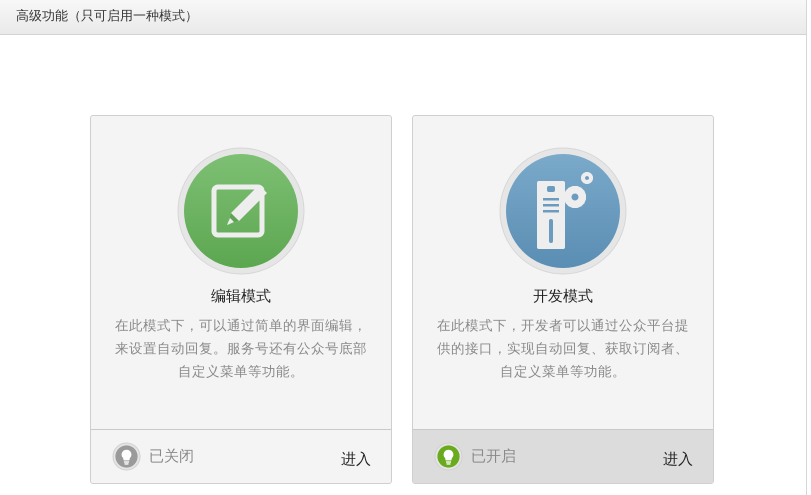 This screenshot has height=495, width=811. Describe the element at coordinates (241, 211) in the screenshot. I see `edit-icon` at that location.